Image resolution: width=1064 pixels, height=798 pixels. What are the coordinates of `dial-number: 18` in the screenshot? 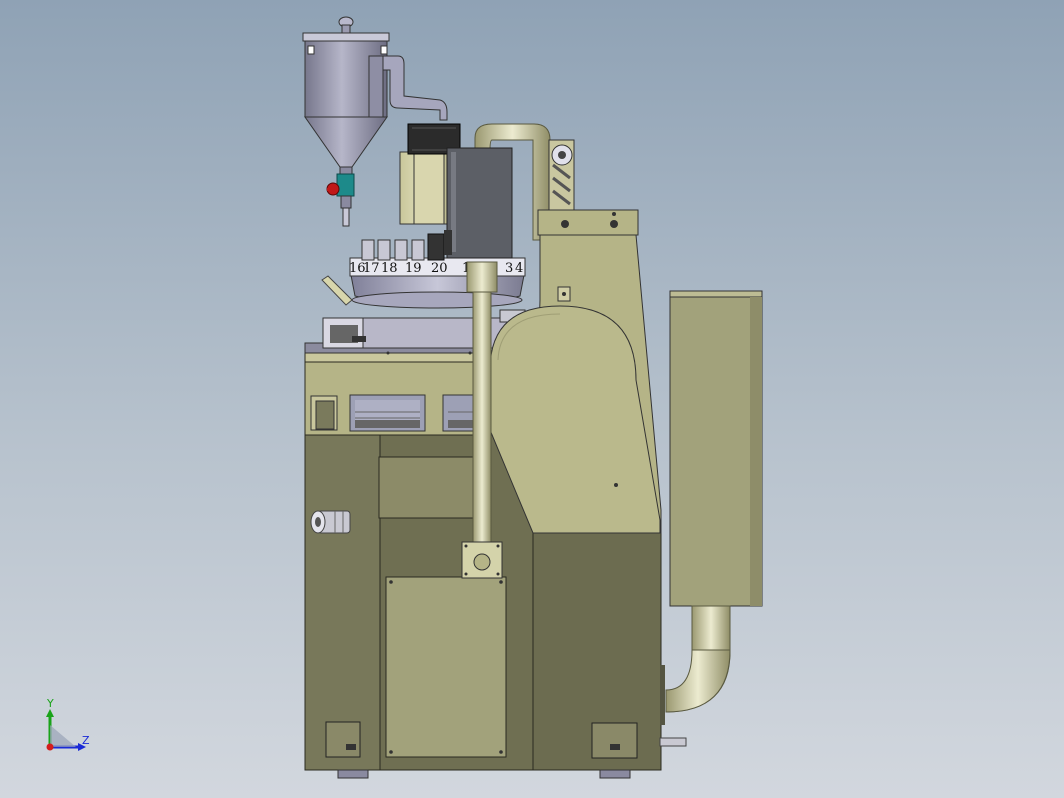 It's located at (389, 268).